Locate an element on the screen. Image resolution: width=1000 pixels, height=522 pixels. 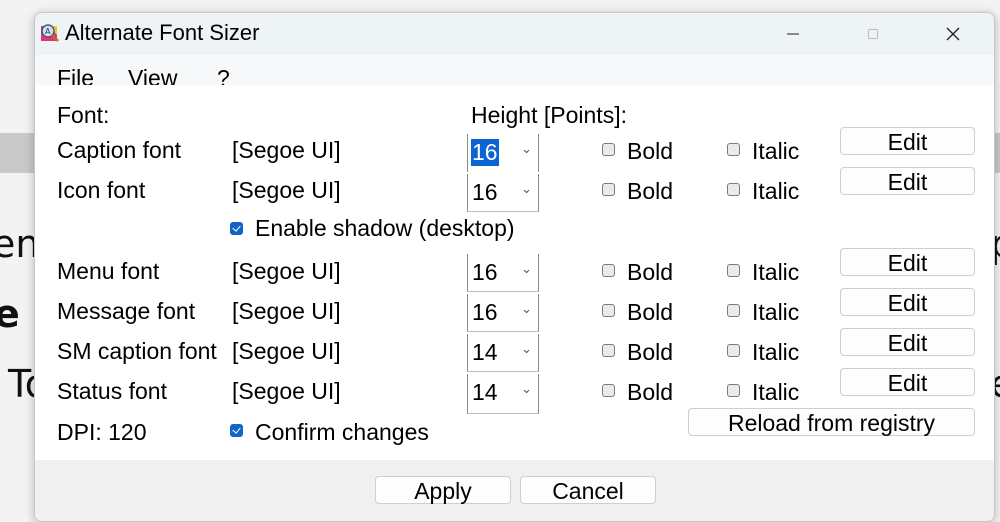
reload-from-registry-button: Reload from registry is located at coordinates (831, 422).